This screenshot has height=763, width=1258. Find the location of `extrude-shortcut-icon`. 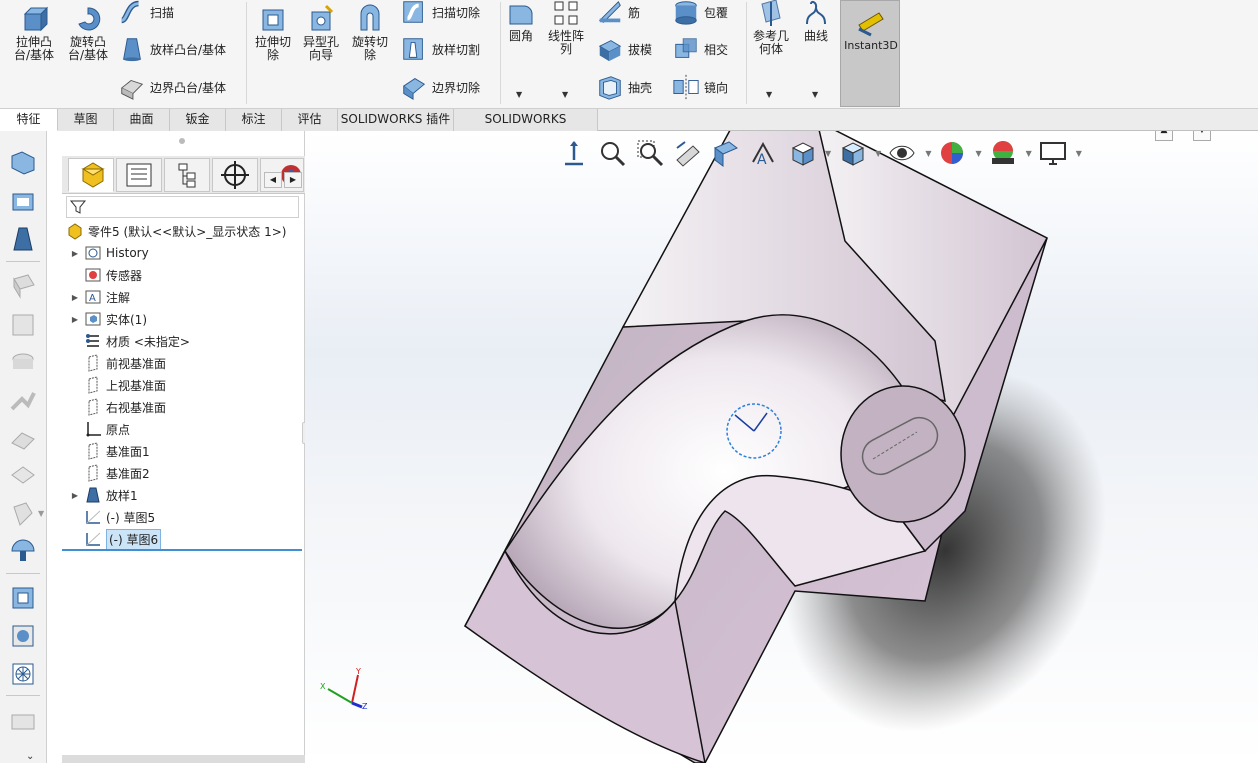

extrude-shortcut-icon is located at coordinates (23, 201).